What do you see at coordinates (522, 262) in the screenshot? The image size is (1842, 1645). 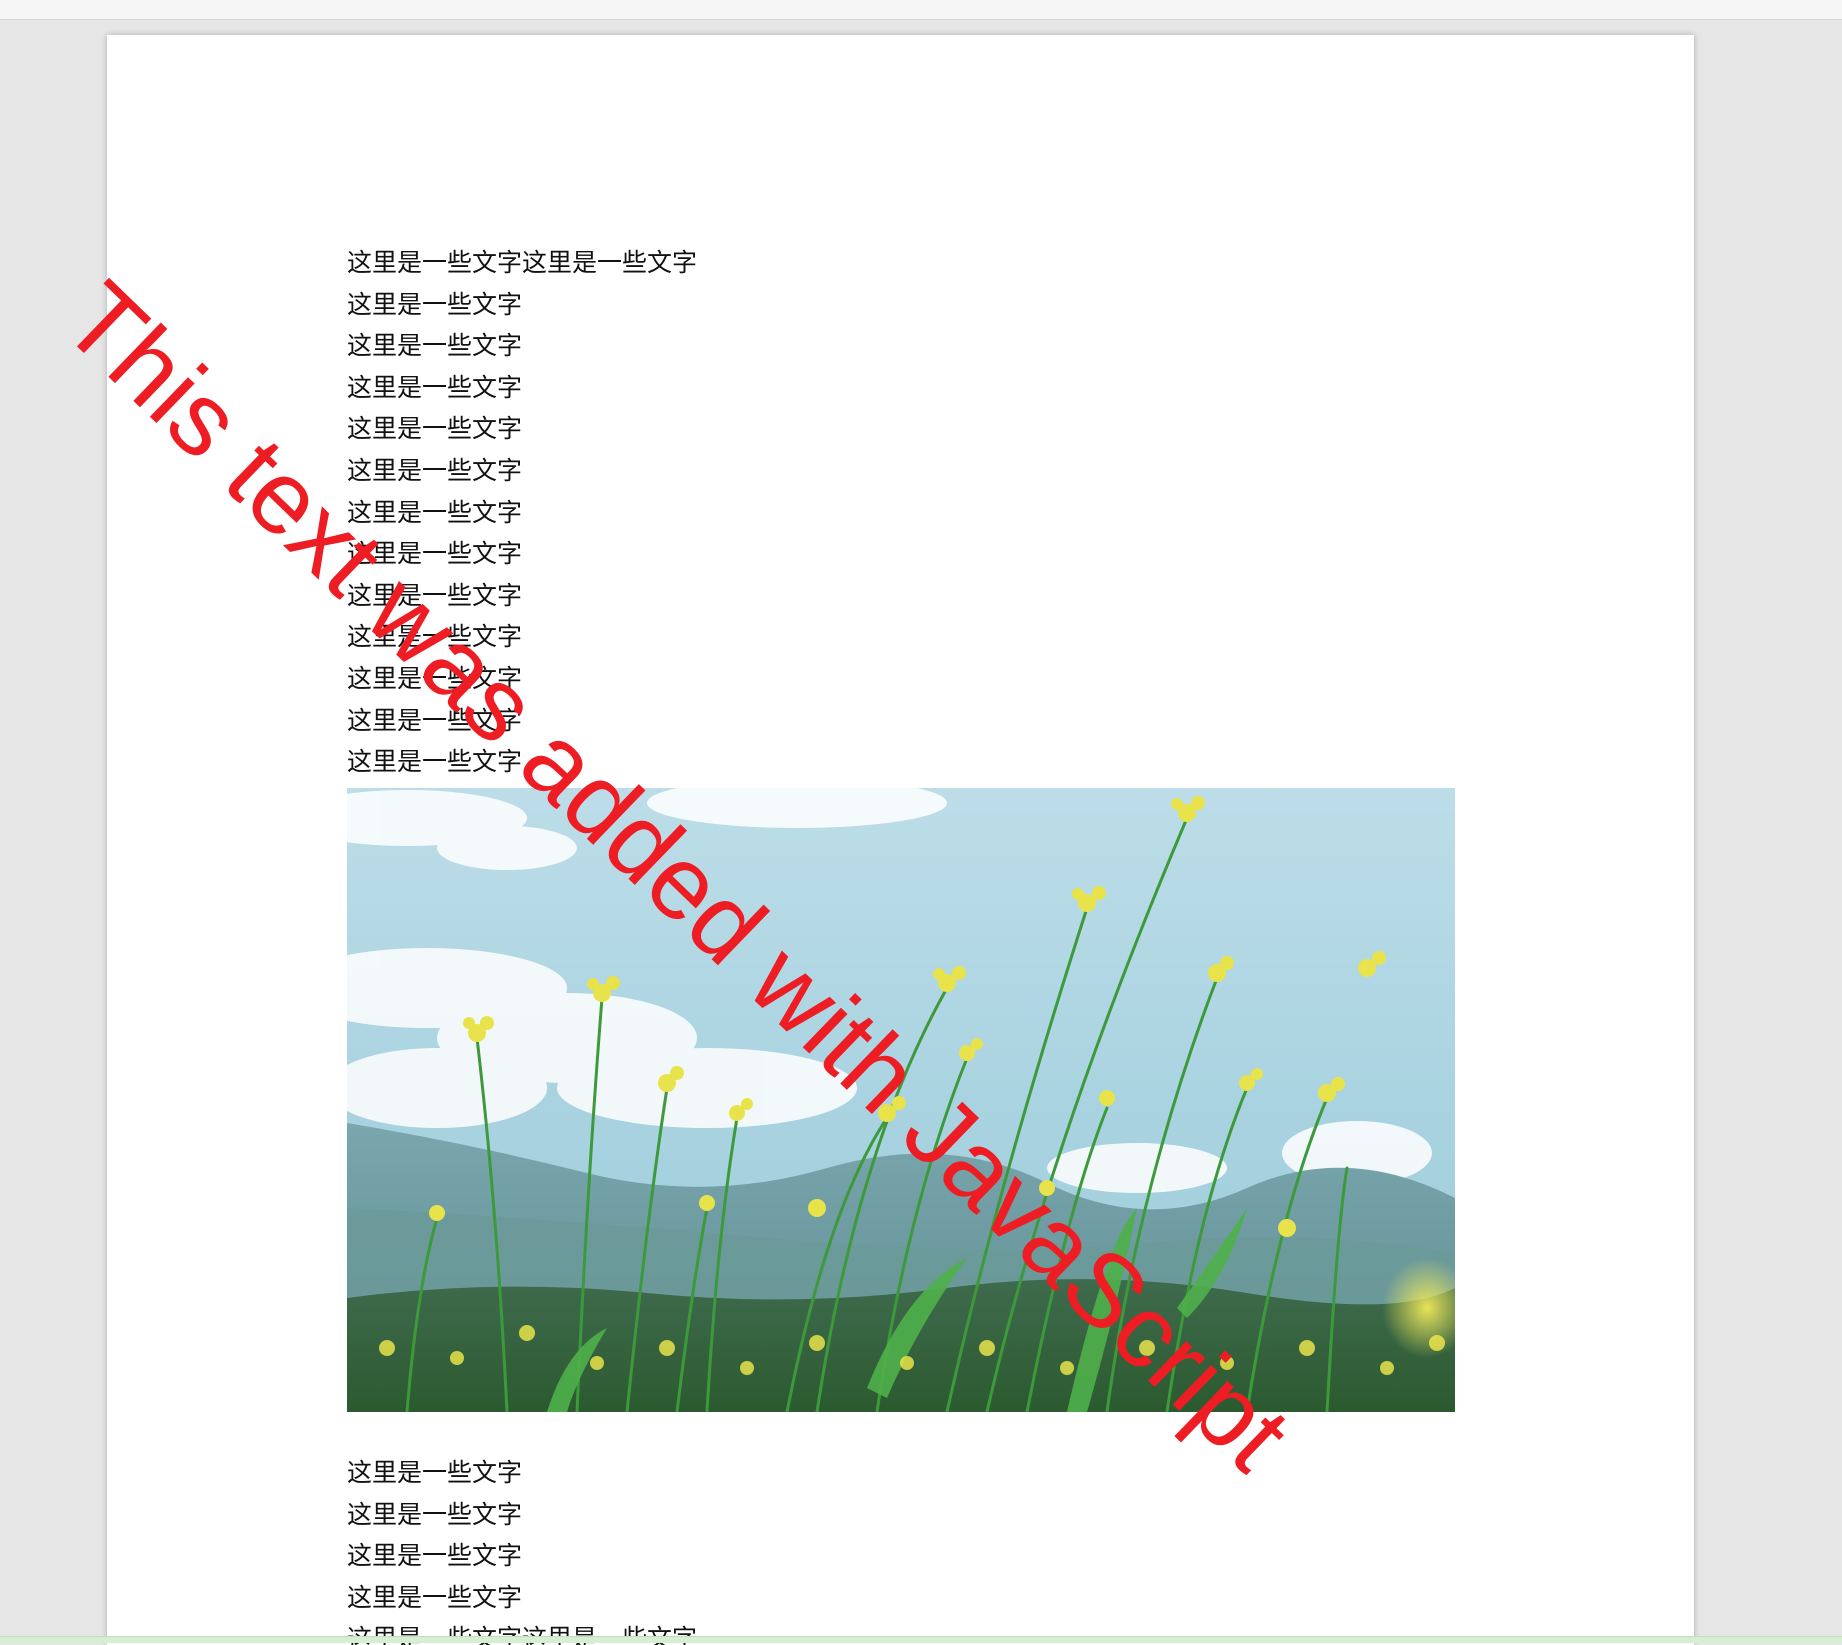 I see `text-line: 这里是一些文字这里是一些文字` at bounding box center [522, 262].